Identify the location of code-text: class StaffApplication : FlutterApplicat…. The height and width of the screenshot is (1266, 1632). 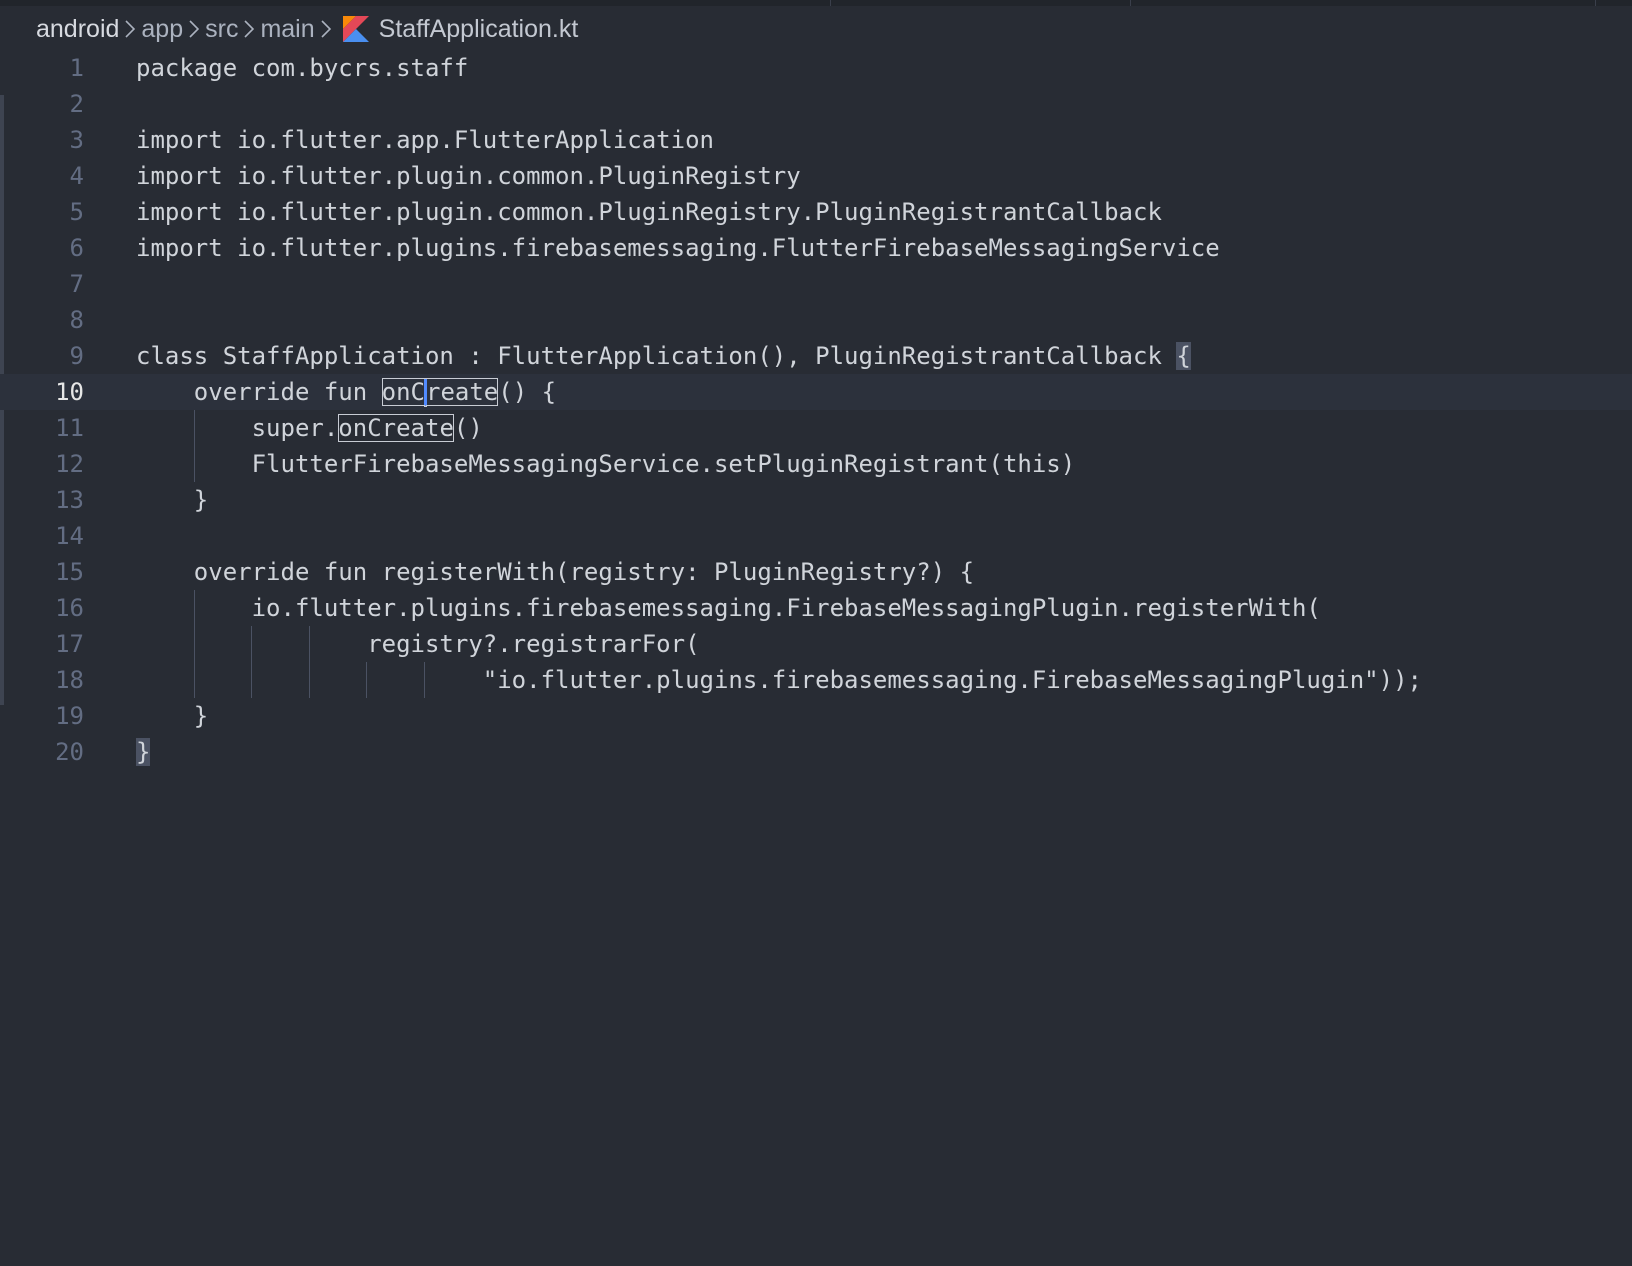
(663, 356).